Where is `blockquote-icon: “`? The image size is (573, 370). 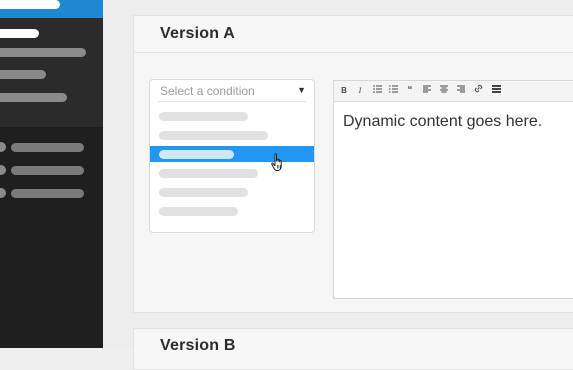
blockquote-icon: “ is located at coordinates (410, 91).